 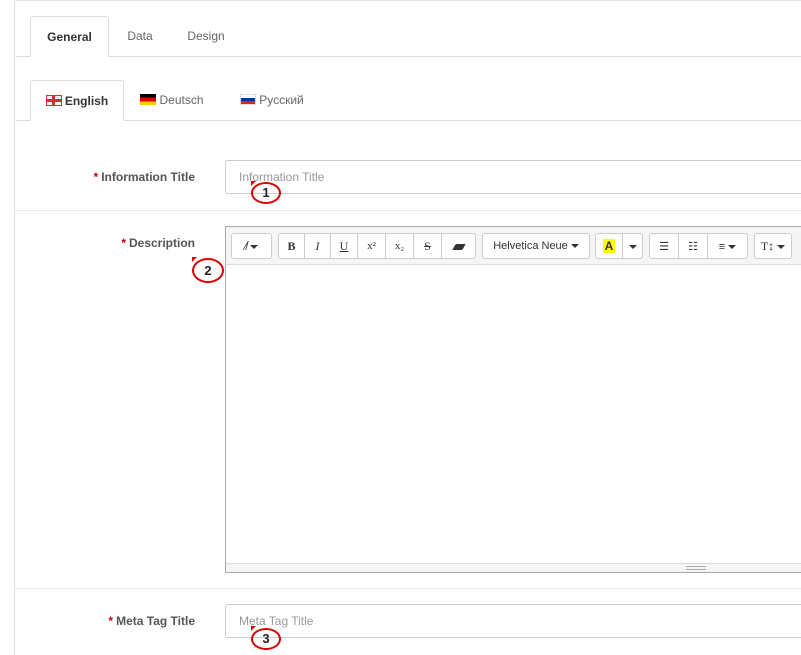 What do you see at coordinates (696, 568) in the screenshot?
I see `resize-grip-icon` at bounding box center [696, 568].